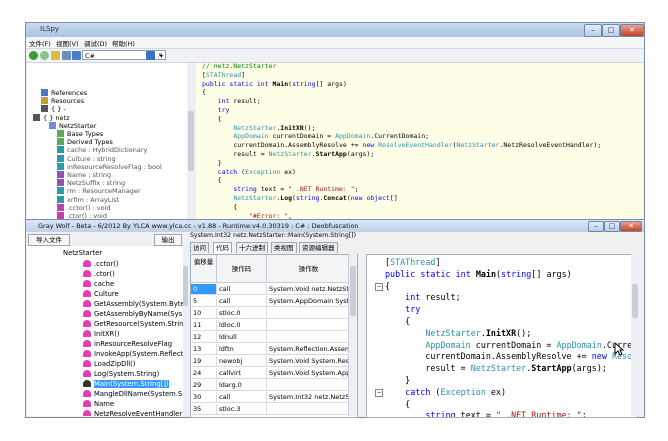 The width and height of the screenshot is (668, 441). What do you see at coordinates (104, 191) in the screenshot?
I see `tree-node-label: rm : ResourceManager` at bounding box center [104, 191].